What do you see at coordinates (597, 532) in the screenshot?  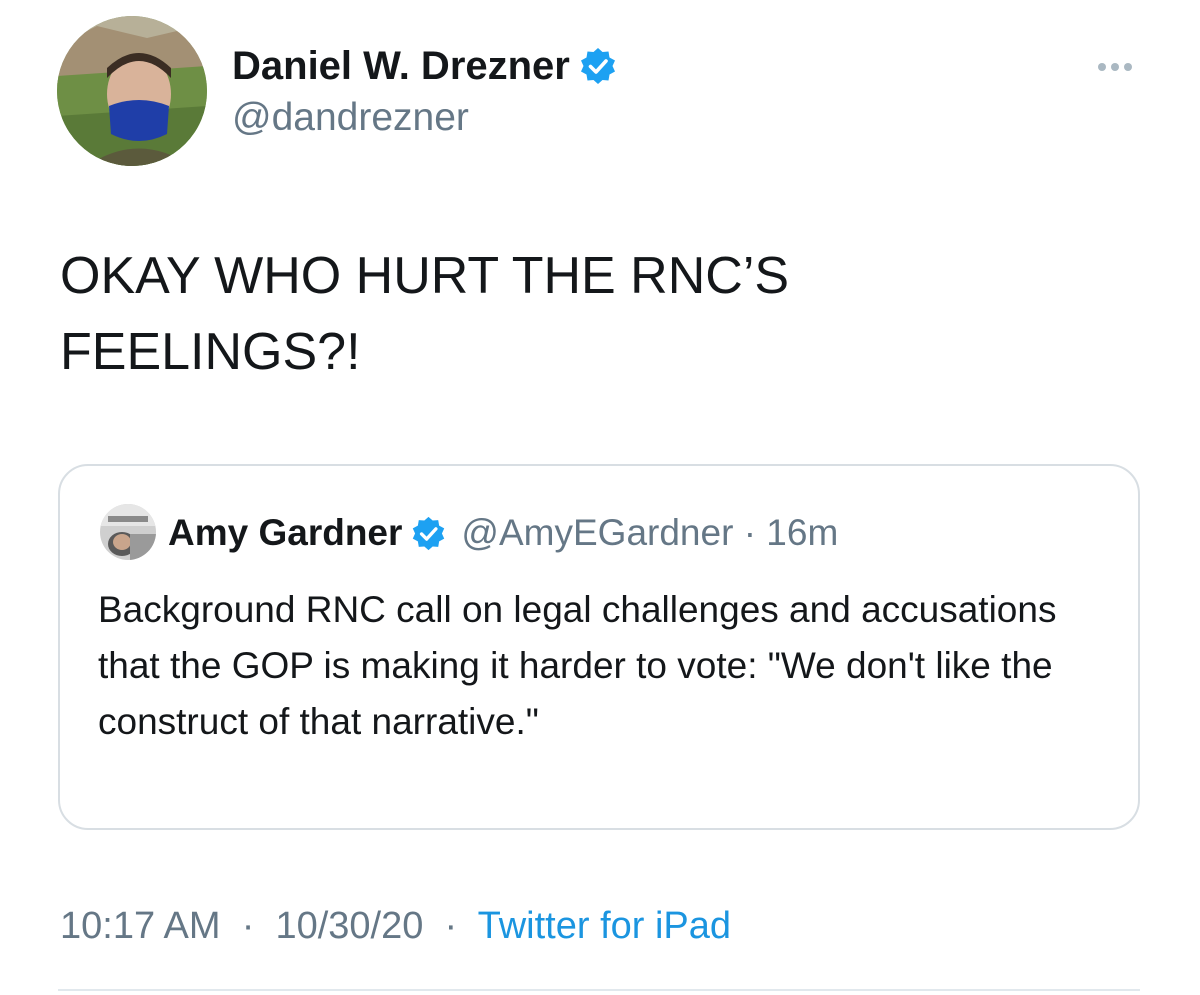 I see `quoted-author-handle: @AmyEGardner` at bounding box center [597, 532].